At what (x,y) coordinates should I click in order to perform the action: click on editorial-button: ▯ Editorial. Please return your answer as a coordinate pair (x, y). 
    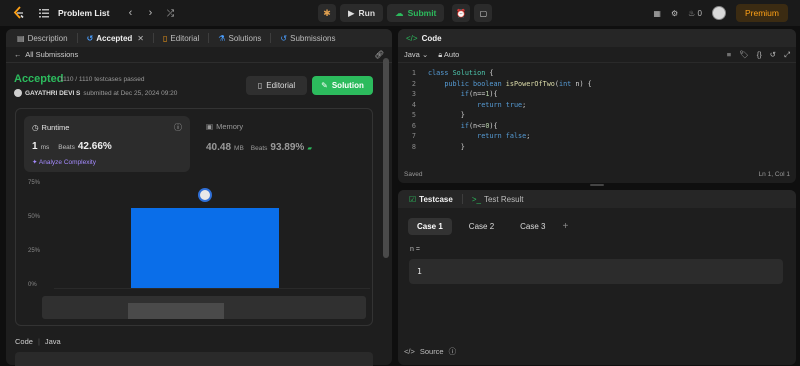
    Looking at the image, I should click on (276, 85).